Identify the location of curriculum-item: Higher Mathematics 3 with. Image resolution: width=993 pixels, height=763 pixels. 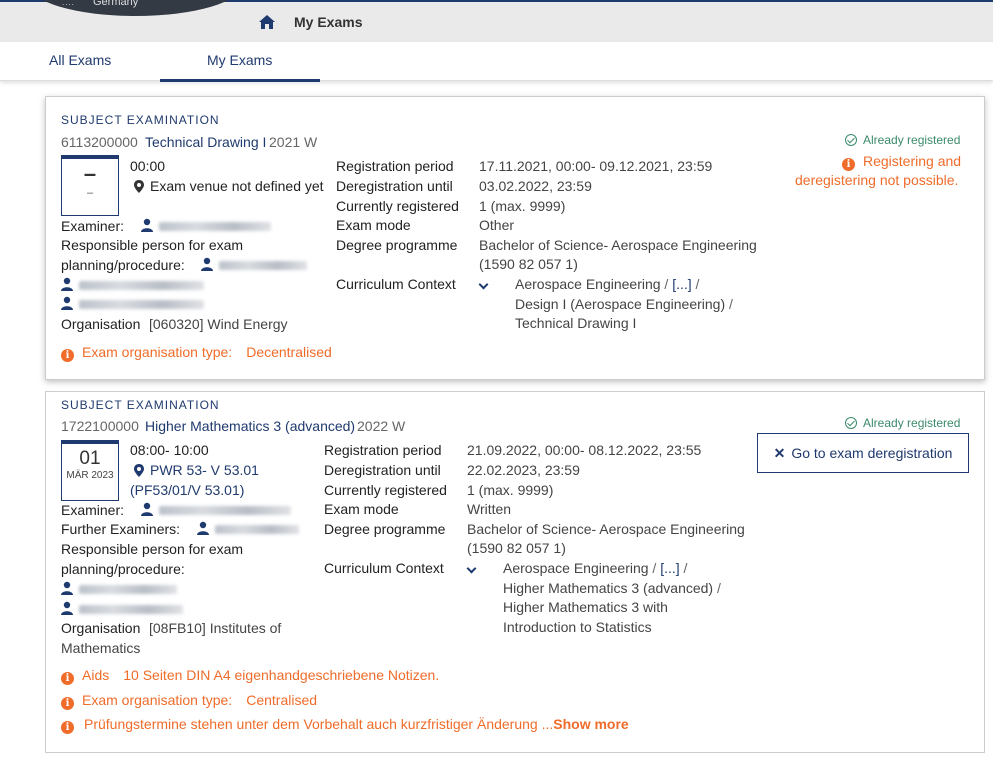
(585, 607).